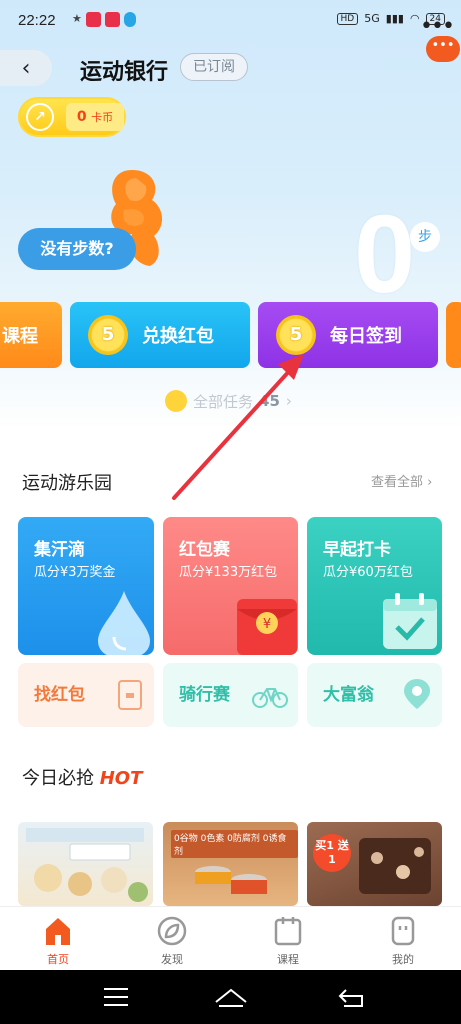 Image resolution: width=461 pixels, height=1024 pixels. I want to click on sweat-drop-tile: 集汗滴 瓜分¥3万奖金, so click(86, 586).